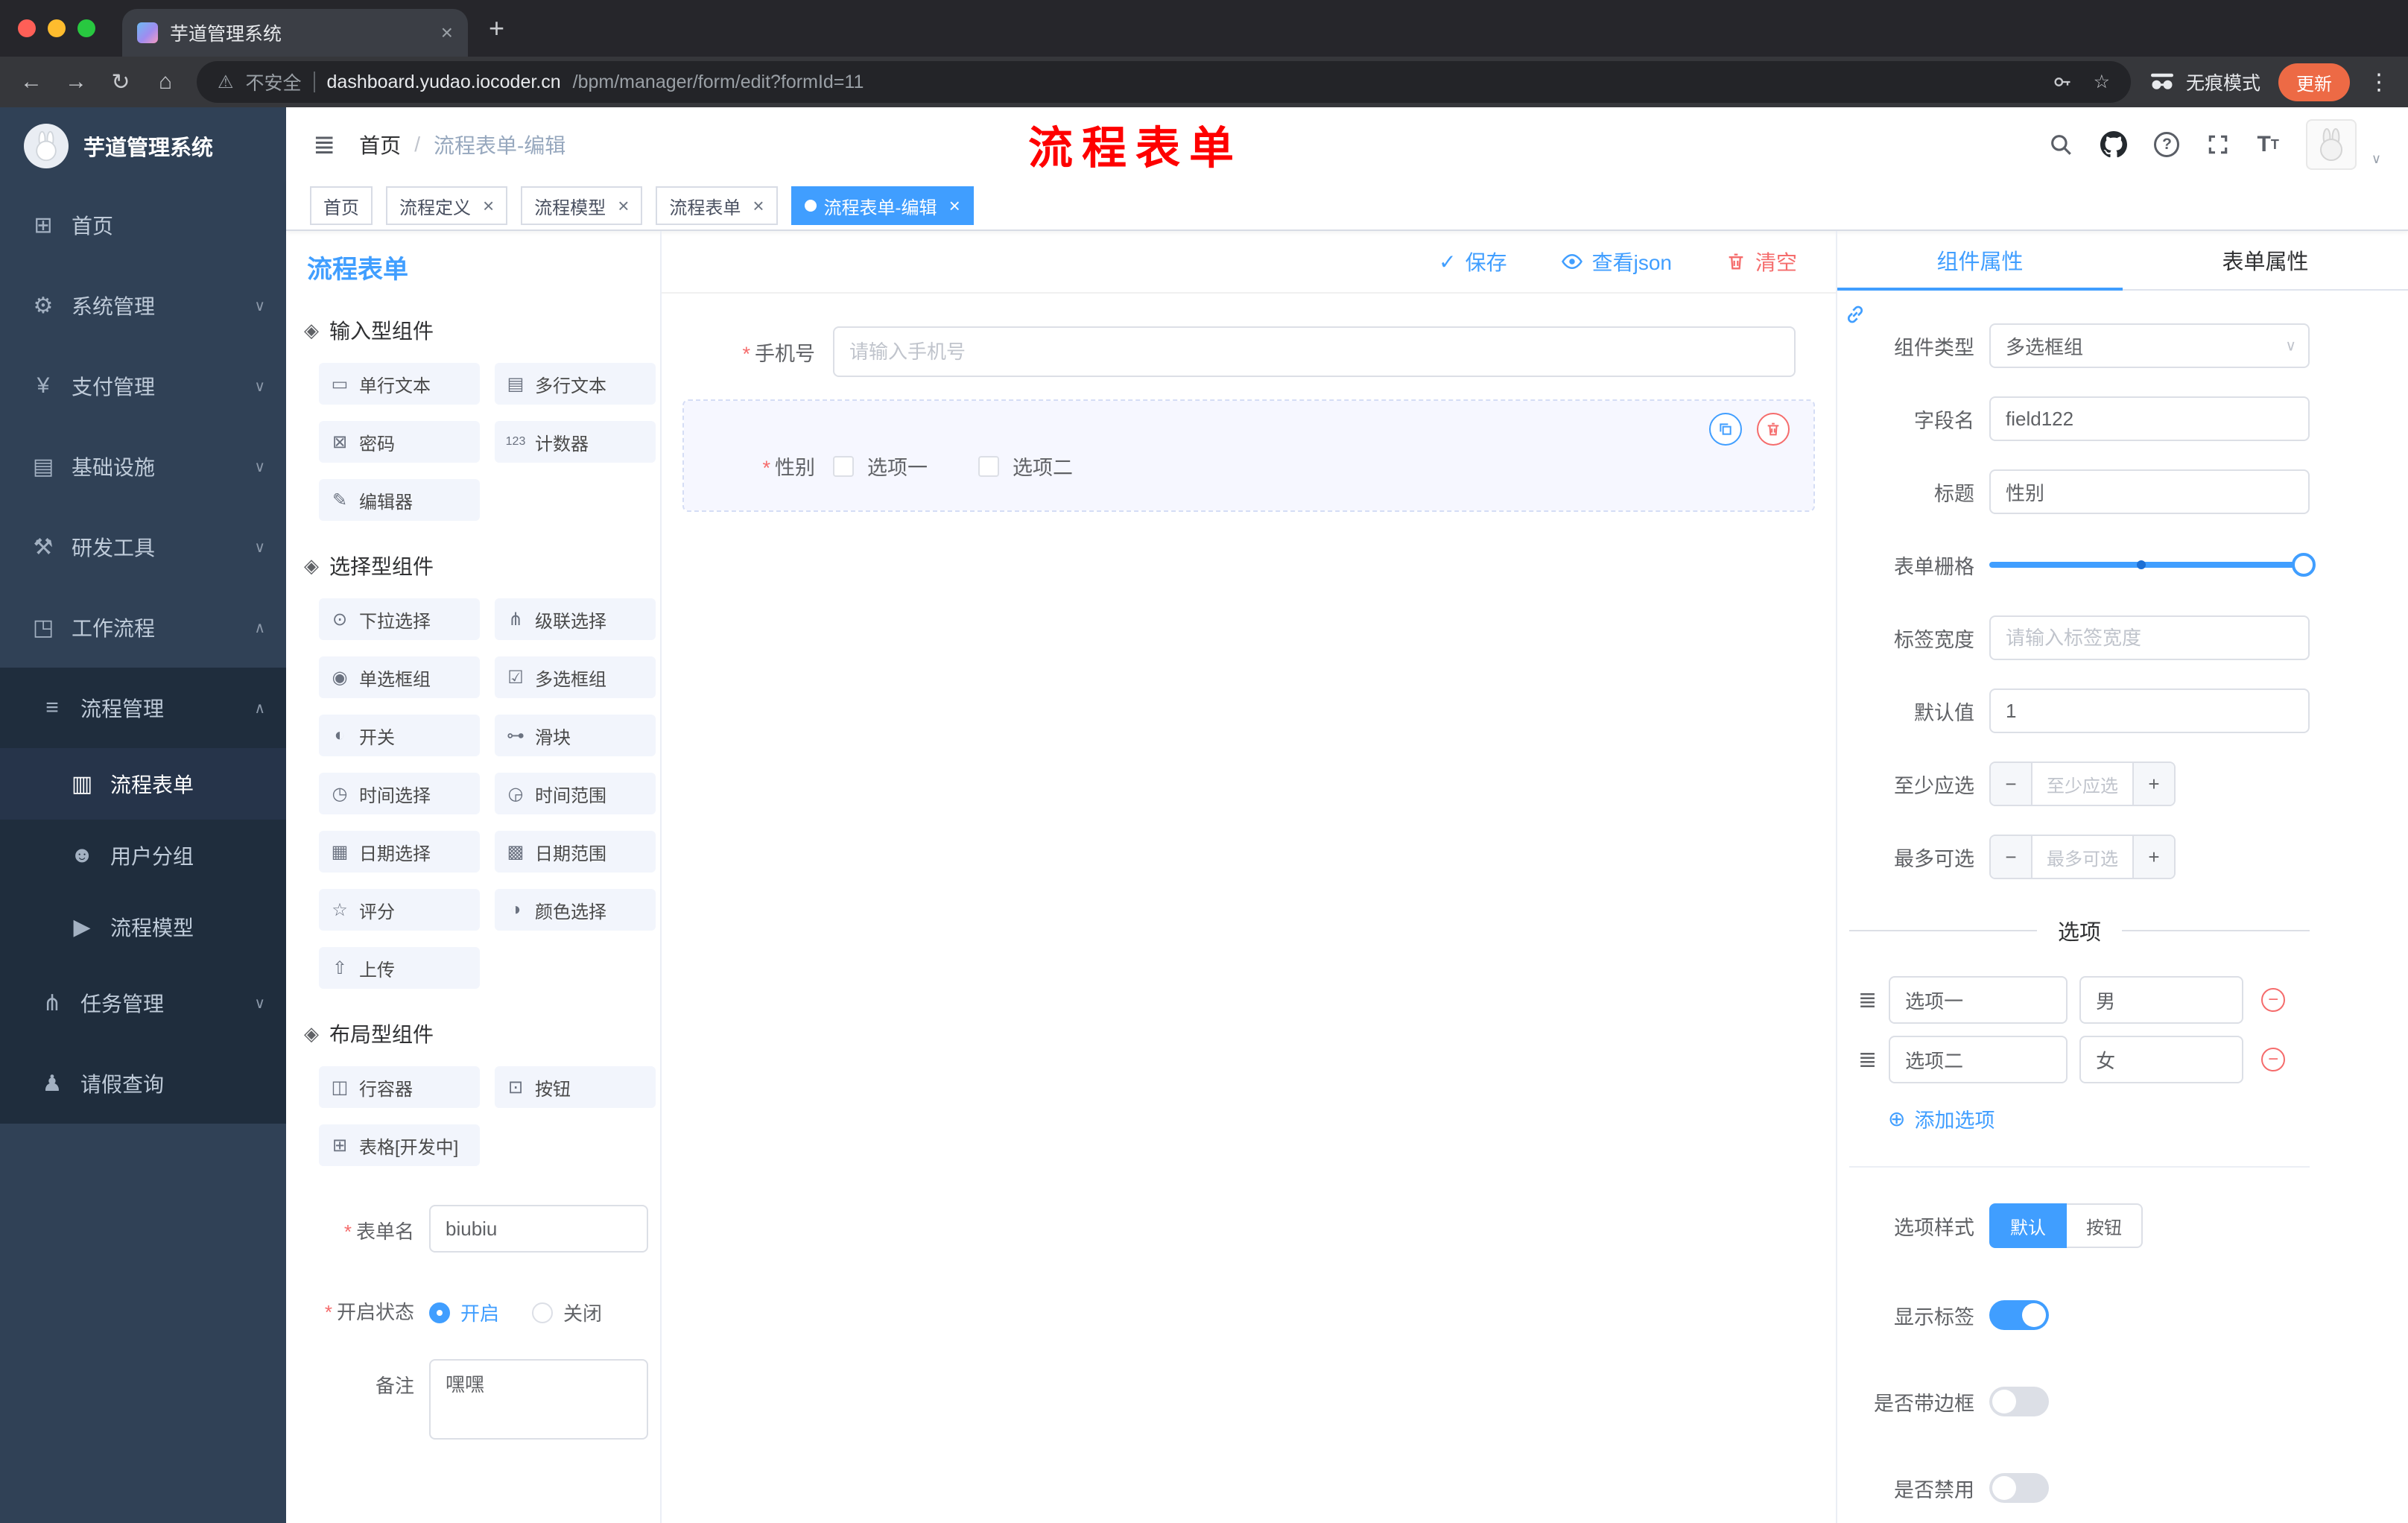 This screenshot has width=2408, height=1523. I want to click on sidebar-item-home: ⊞ 首页, so click(143, 225).